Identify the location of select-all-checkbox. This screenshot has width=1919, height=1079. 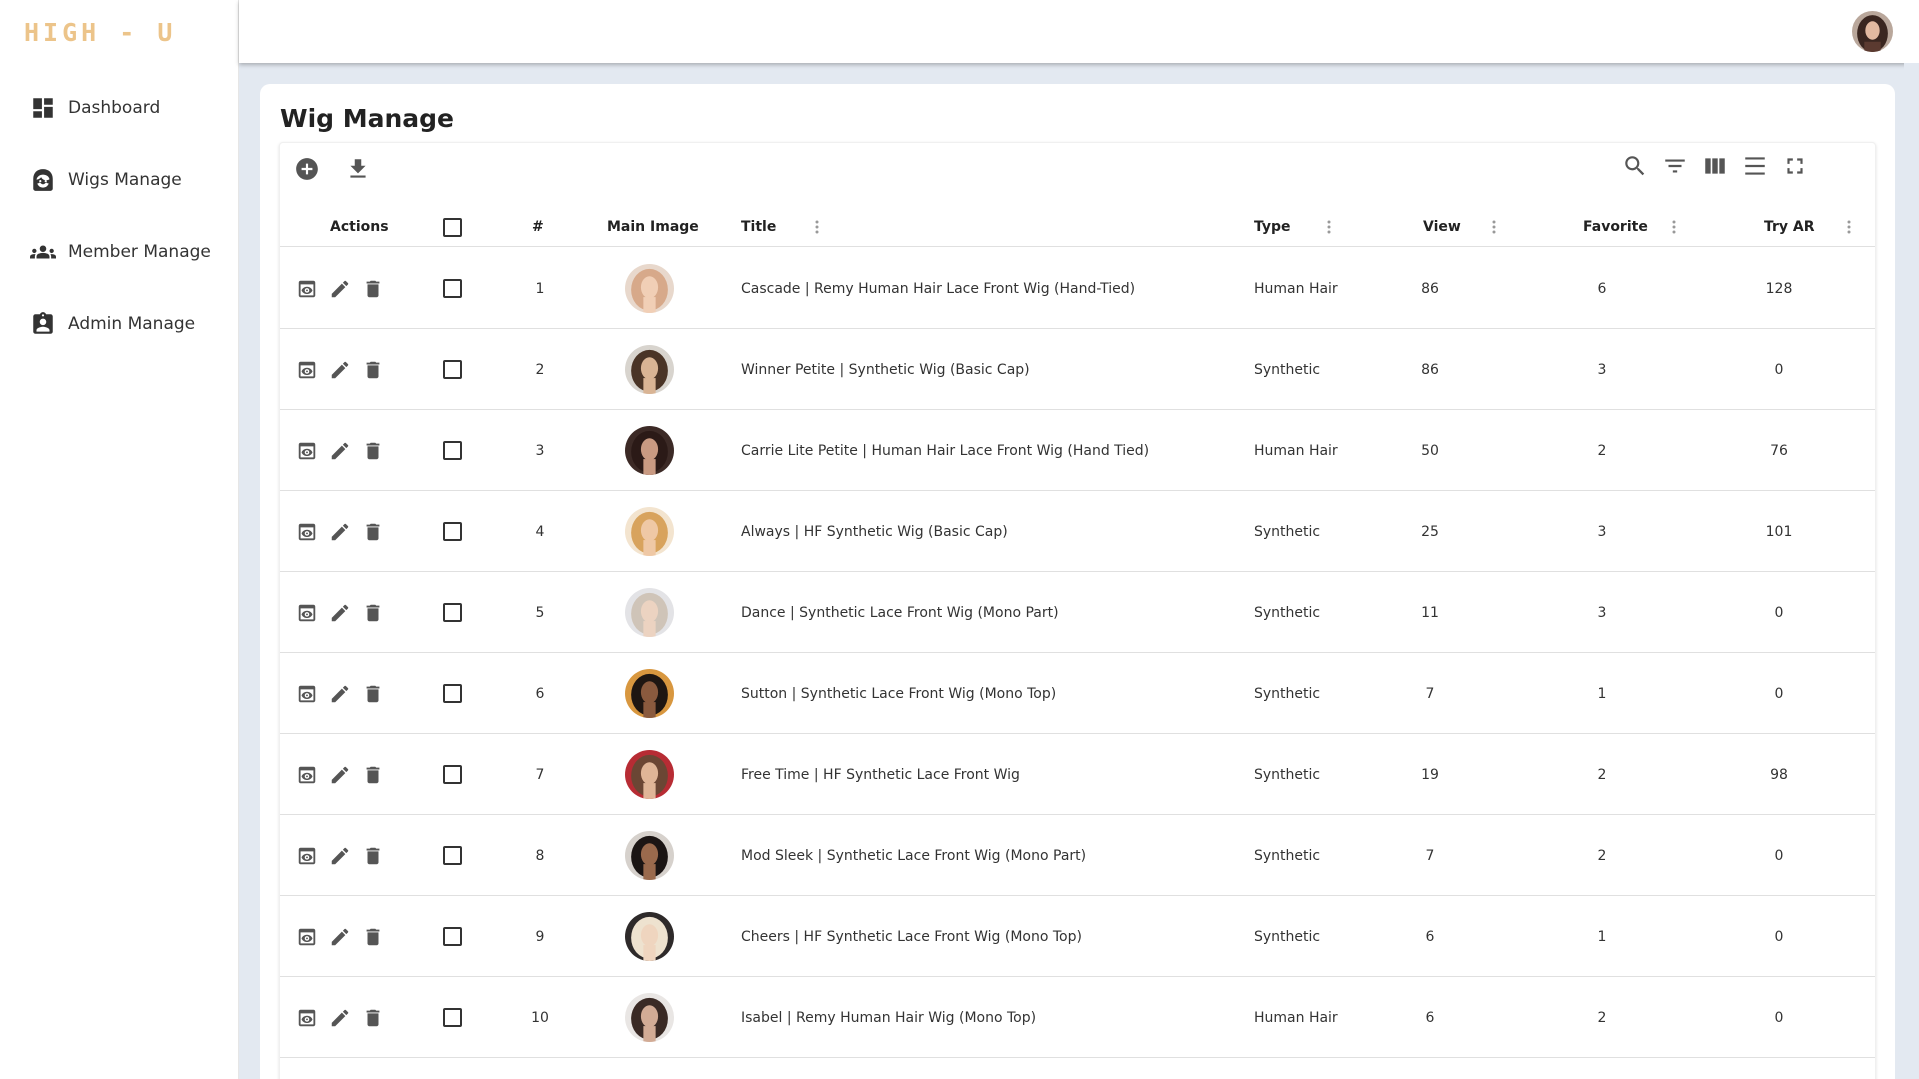
(452, 227).